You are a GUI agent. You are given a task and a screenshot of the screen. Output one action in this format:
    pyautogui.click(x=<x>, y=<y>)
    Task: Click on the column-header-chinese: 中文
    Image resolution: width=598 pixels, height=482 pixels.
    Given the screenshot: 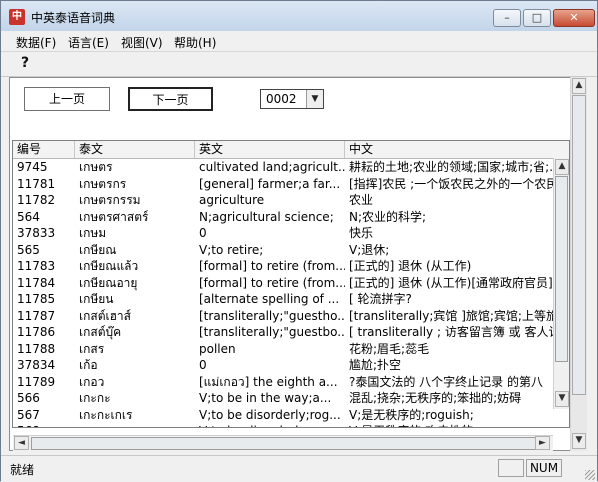 What is the action you would take?
    pyautogui.click(x=457, y=149)
    